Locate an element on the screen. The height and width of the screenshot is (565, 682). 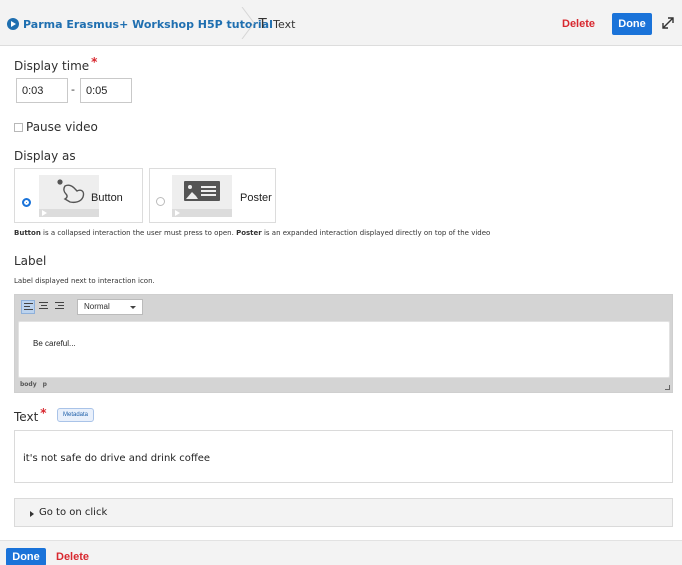
play-circle-icon is located at coordinates (13, 24).